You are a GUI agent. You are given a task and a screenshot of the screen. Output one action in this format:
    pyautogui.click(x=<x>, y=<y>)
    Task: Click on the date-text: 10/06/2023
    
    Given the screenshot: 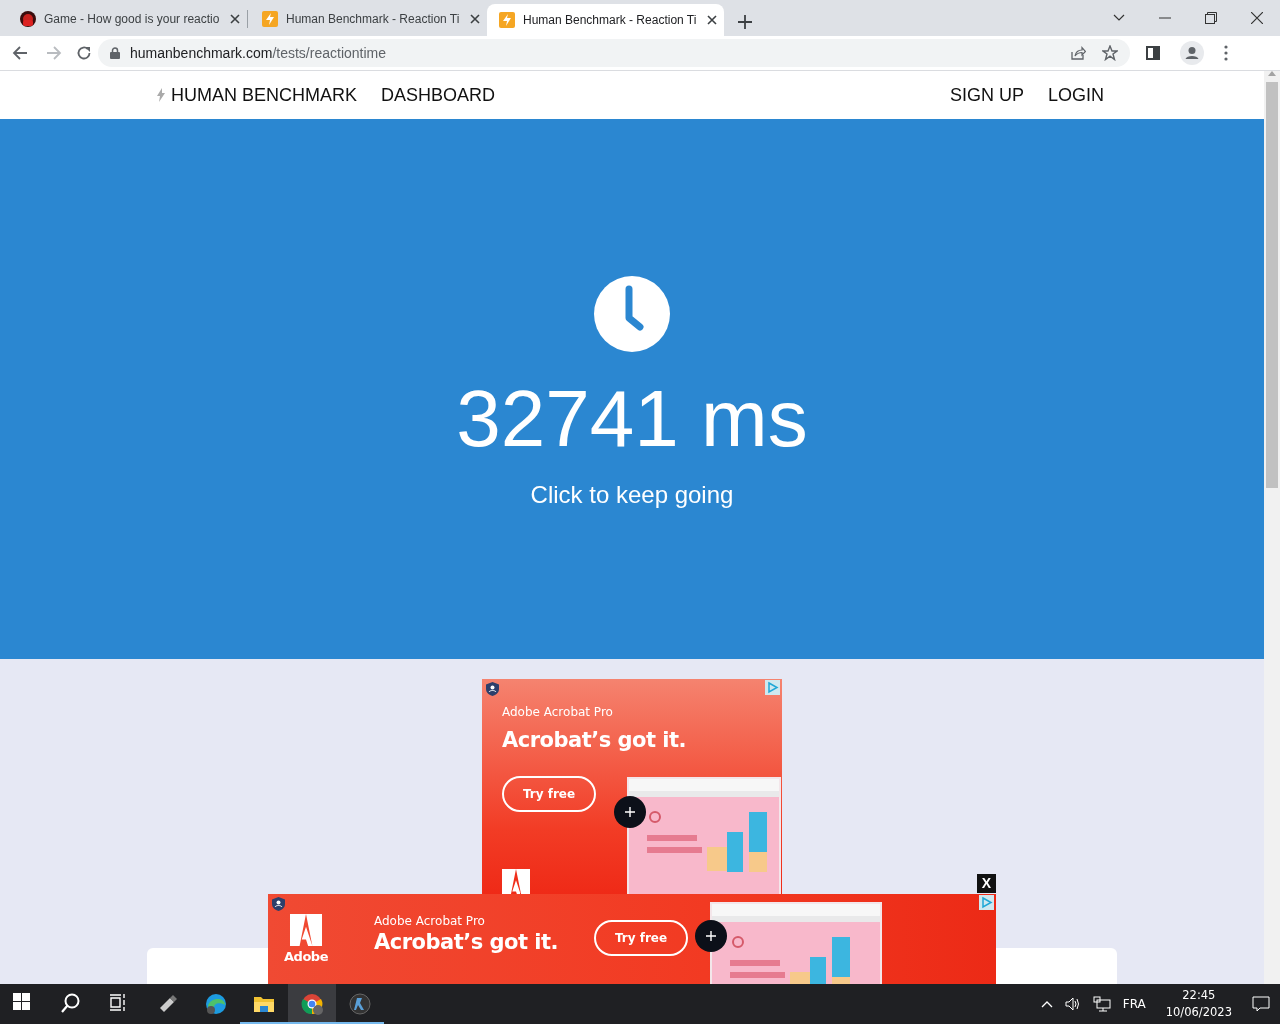 What is the action you would take?
    pyautogui.click(x=1198, y=1012)
    